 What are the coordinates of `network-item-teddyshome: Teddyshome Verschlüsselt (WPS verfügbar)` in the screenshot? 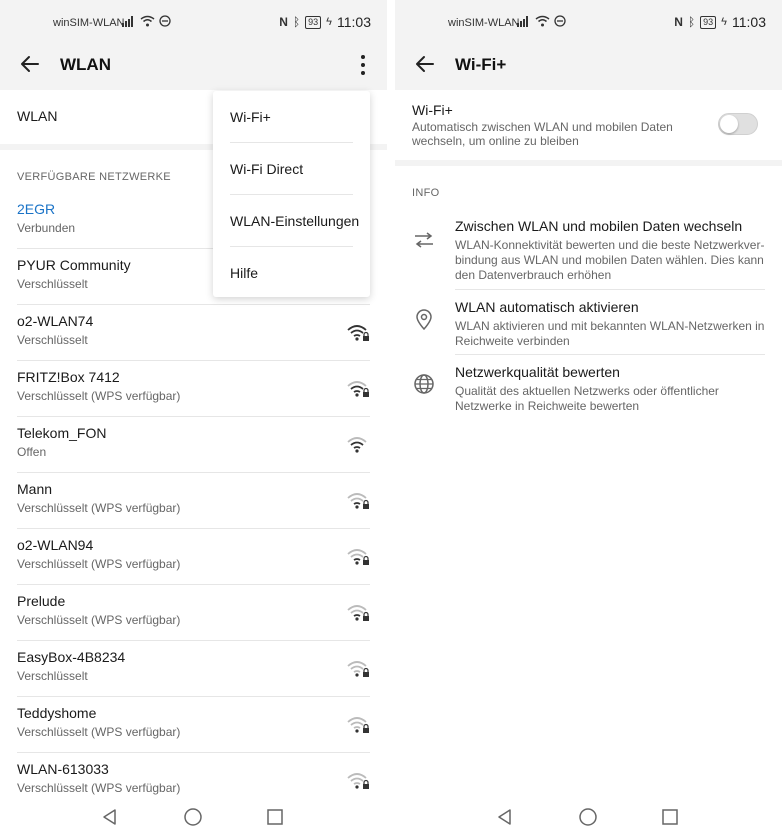 It's located at (193, 725).